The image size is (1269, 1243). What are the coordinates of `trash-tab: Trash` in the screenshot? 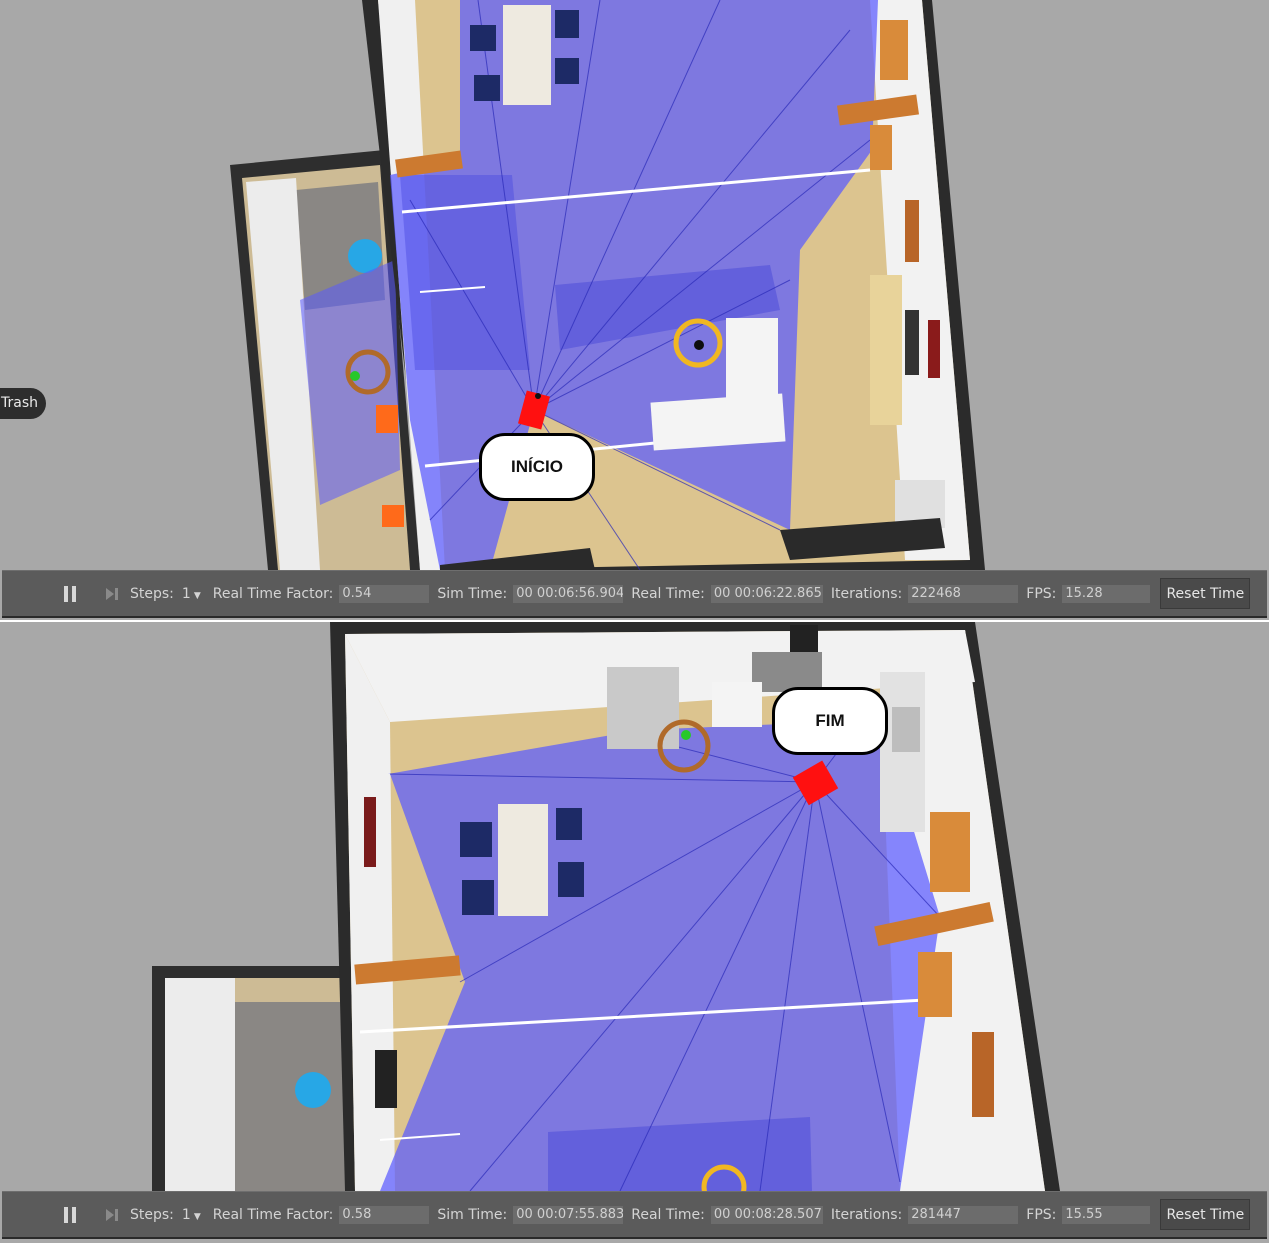 It's located at (23, 403).